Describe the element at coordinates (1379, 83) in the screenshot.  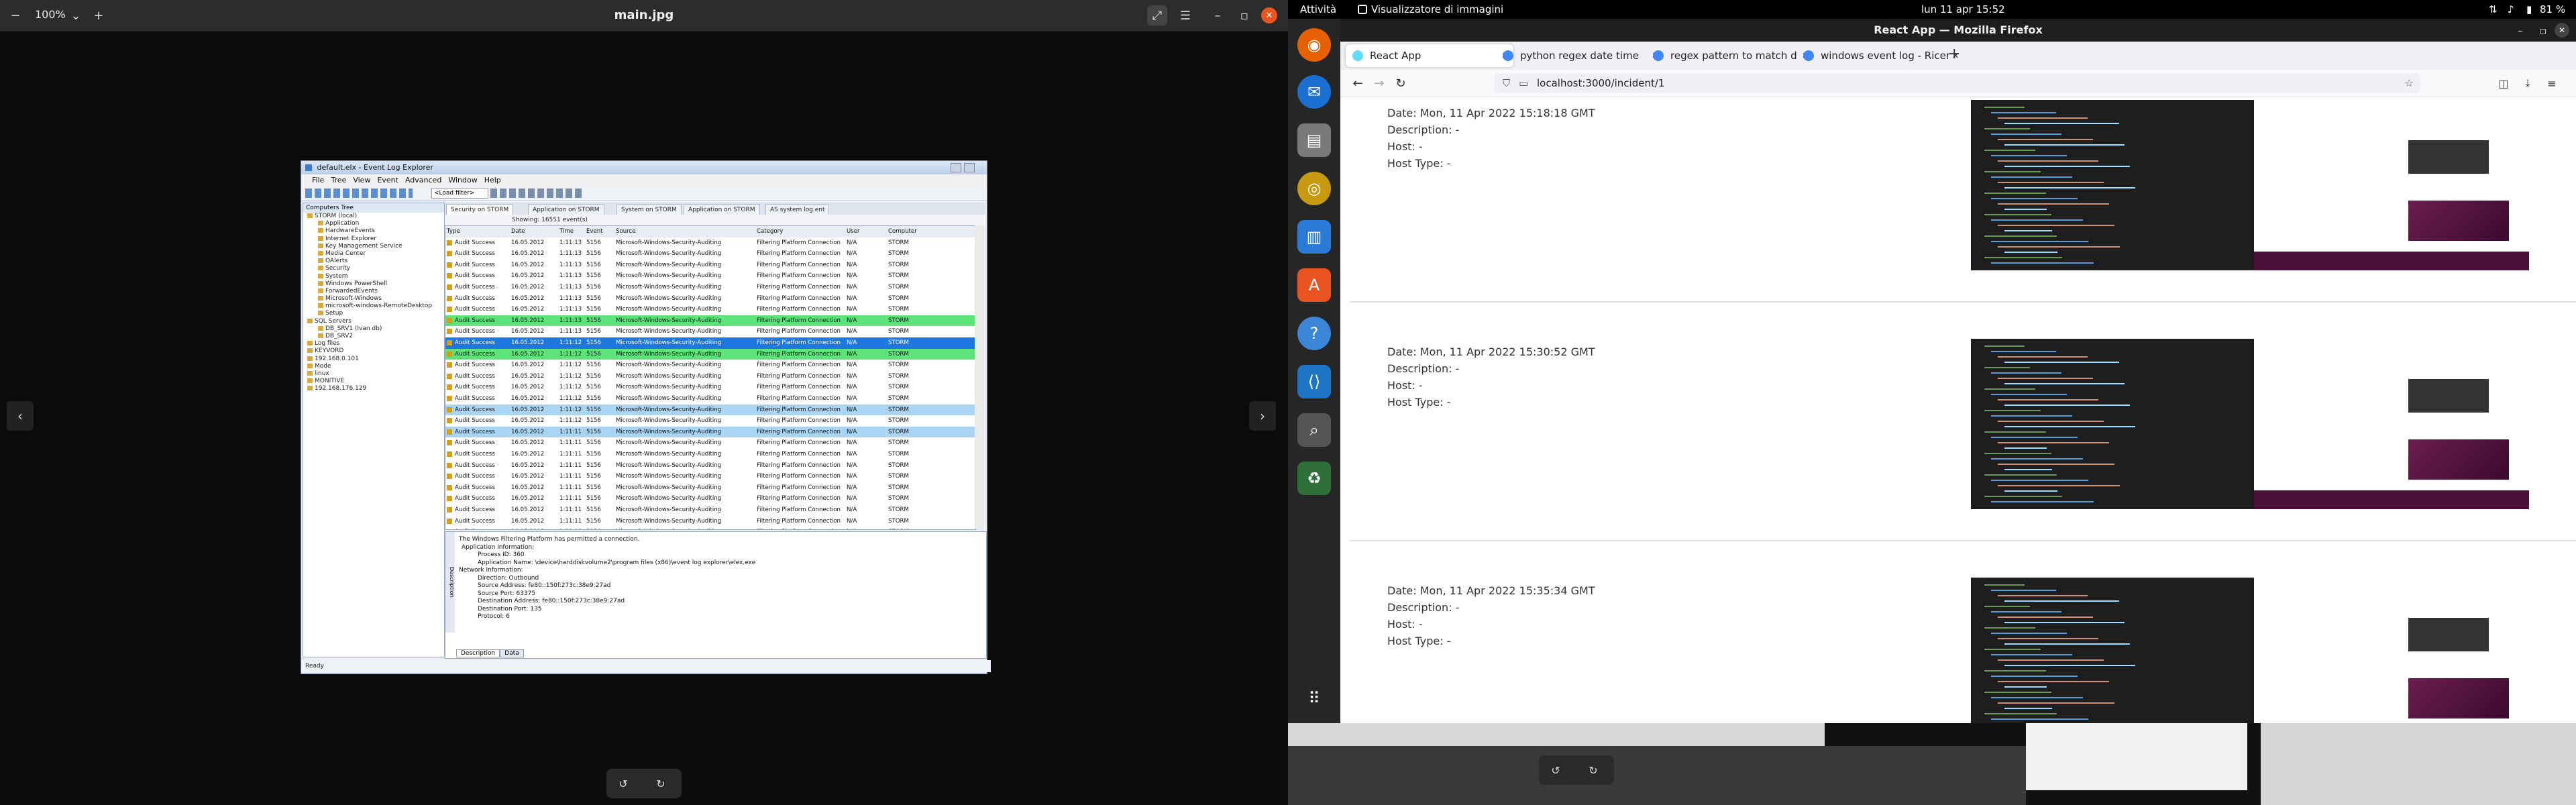
I see `forward-icon: →` at that location.